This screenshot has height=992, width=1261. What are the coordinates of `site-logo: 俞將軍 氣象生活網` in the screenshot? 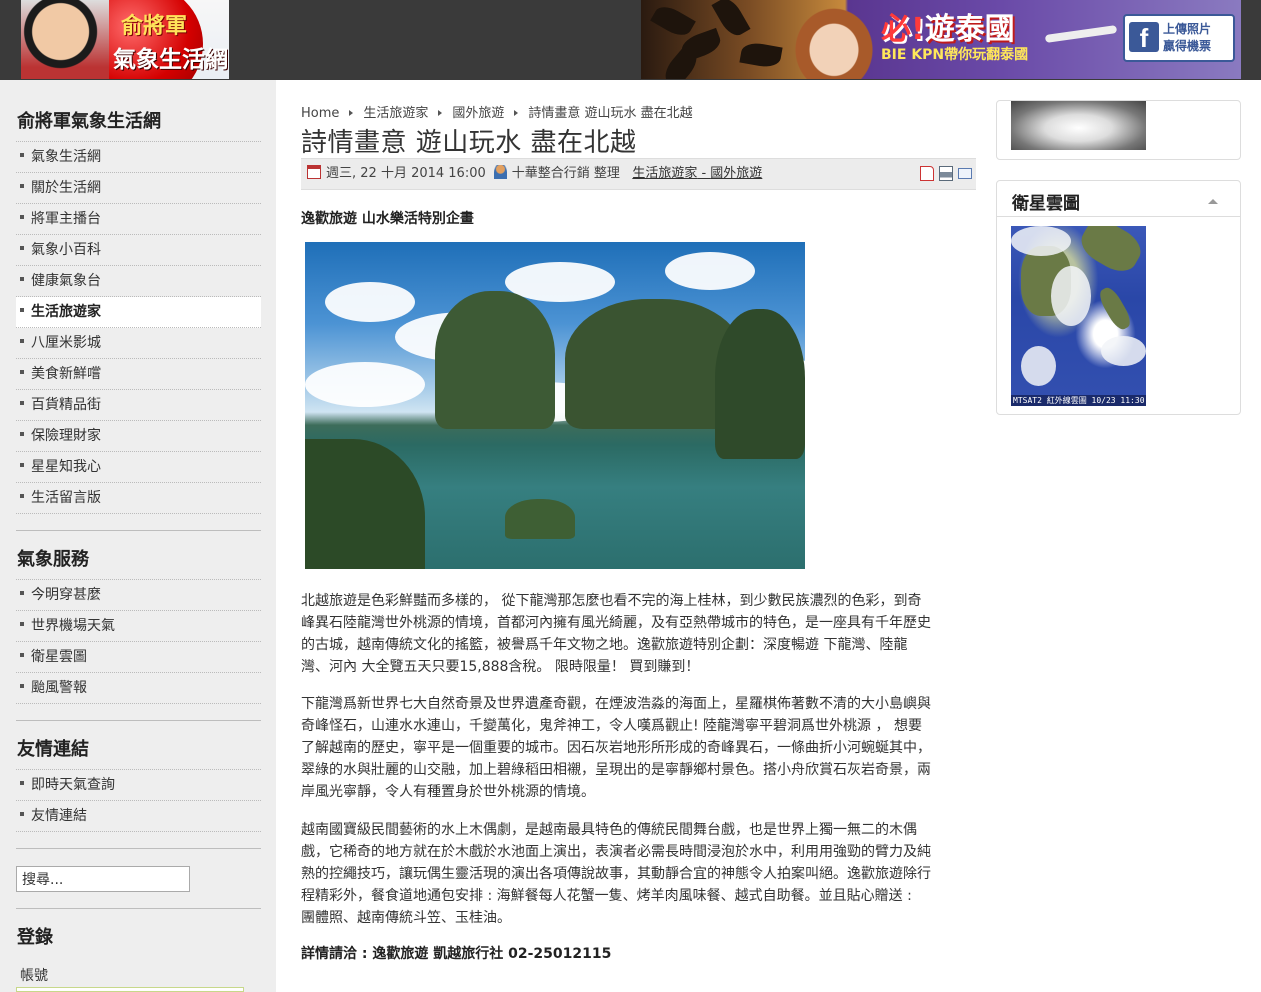 It's located at (125, 39).